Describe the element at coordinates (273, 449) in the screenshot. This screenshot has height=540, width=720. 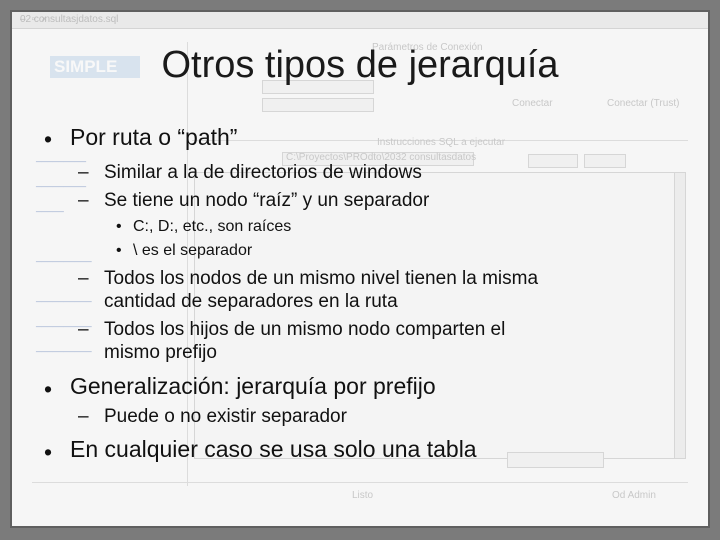
I see `bullet-text: En cualquier caso se usa solo una tabla` at that location.